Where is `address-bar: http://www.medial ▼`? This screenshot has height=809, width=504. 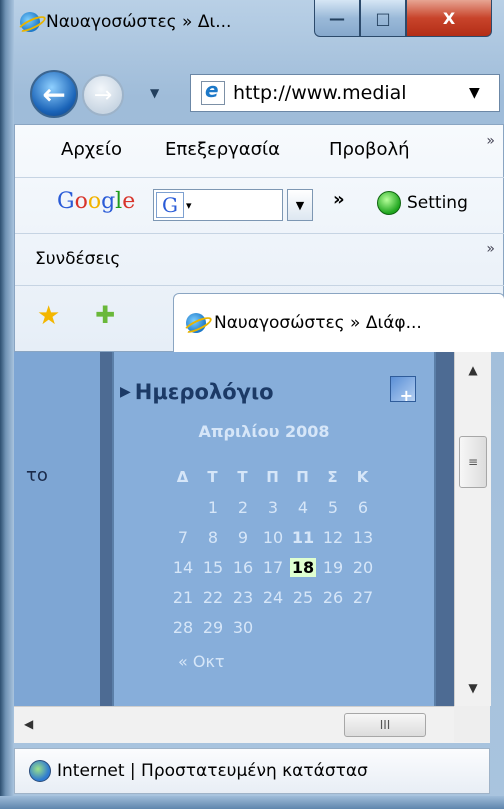 address-bar: http://www.medial ▼ is located at coordinates (345, 93).